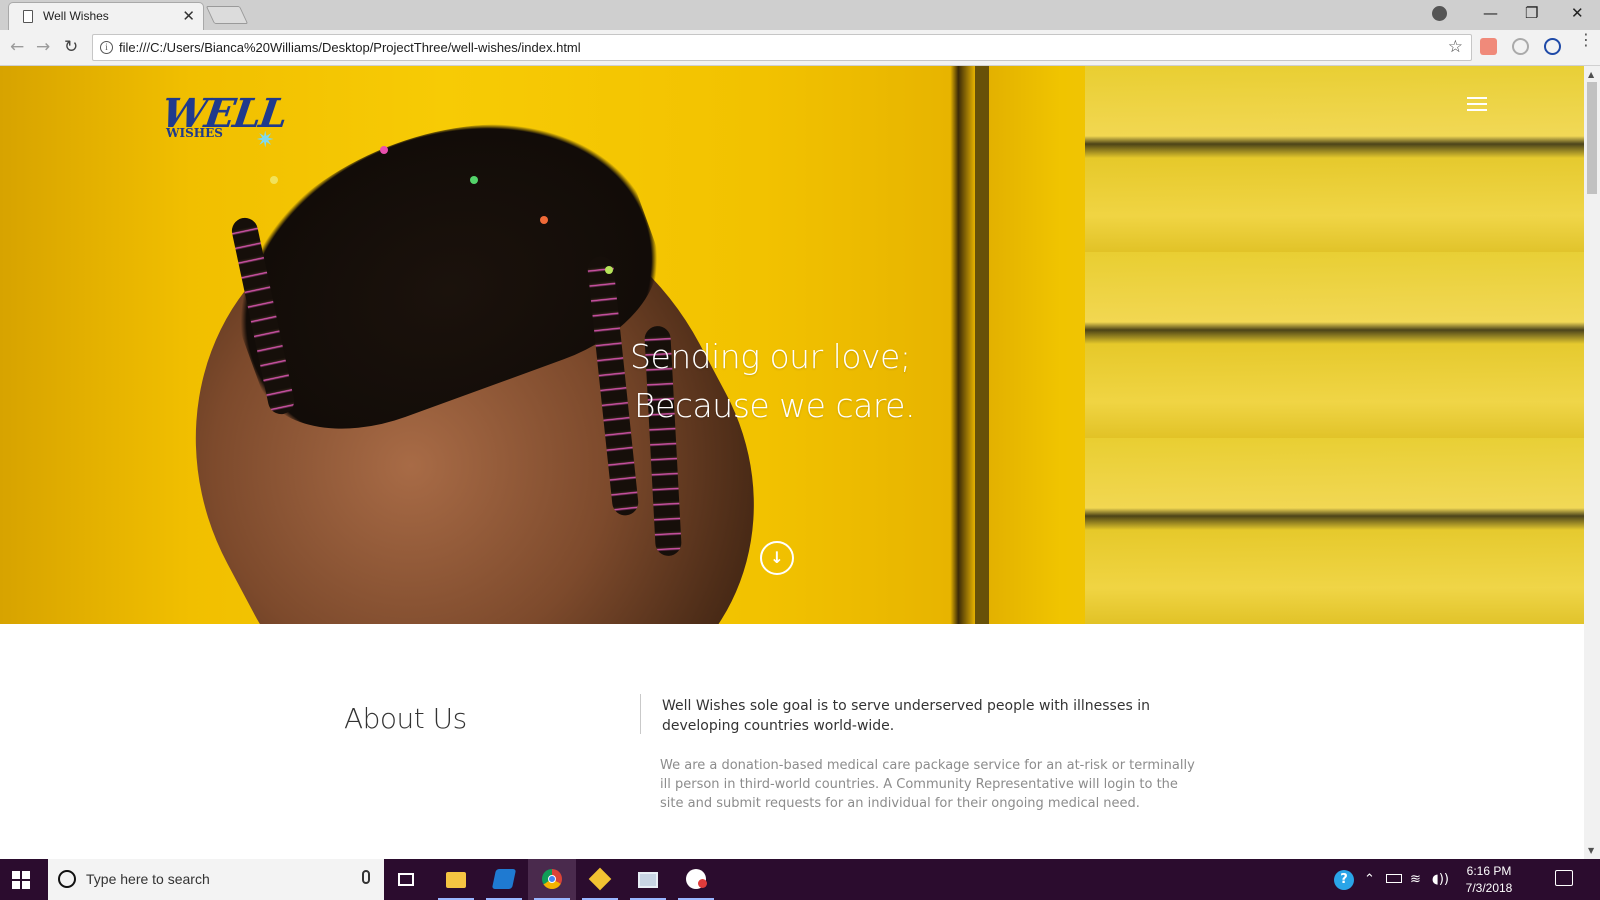 The image size is (1600, 900). Describe the element at coordinates (504, 879) in the screenshot. I see `vscode-icon` at that location.